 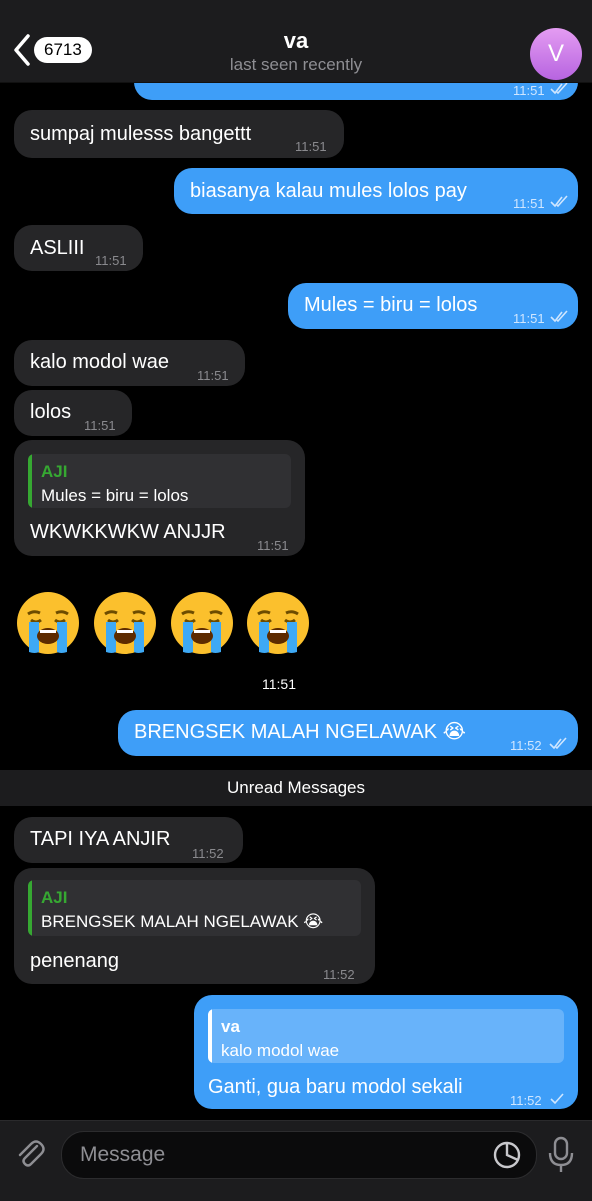 I want to click on message-input-bar: Message, so click(x=296, y=1160).